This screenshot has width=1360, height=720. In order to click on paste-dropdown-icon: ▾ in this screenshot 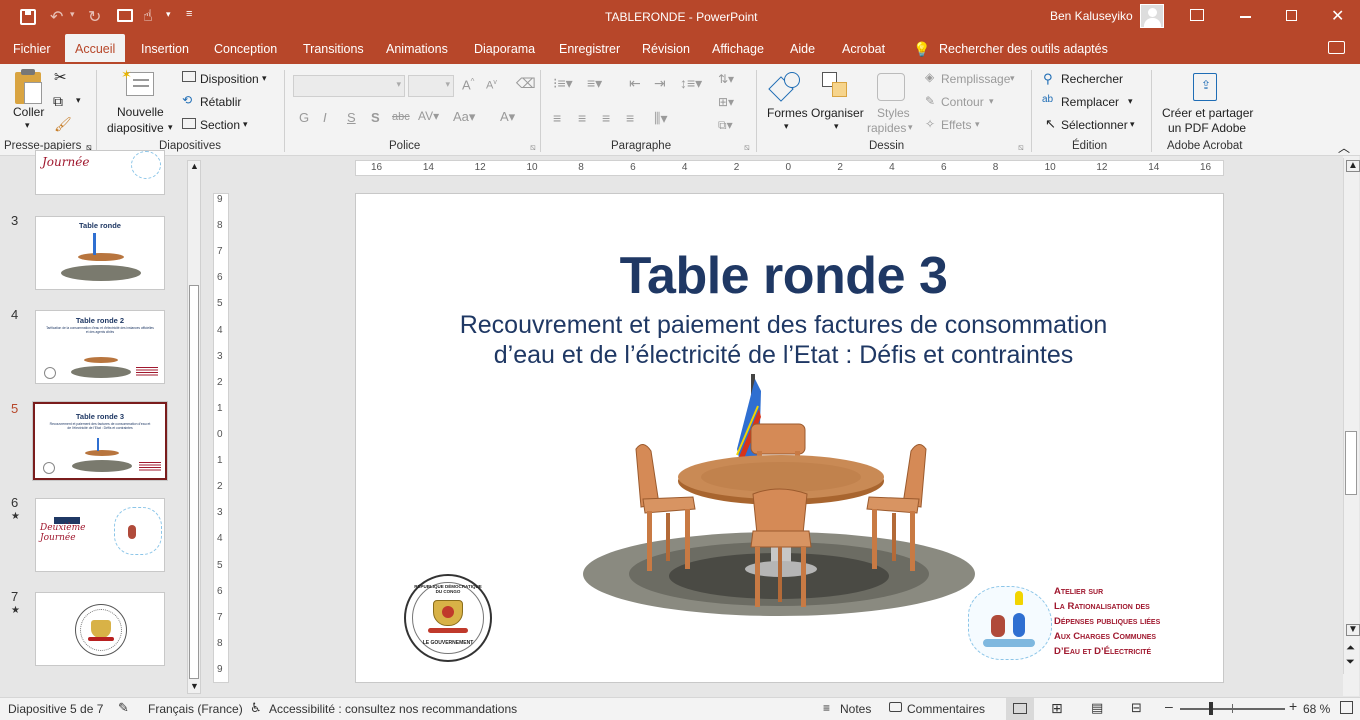, I will do `click(27, 125)`.